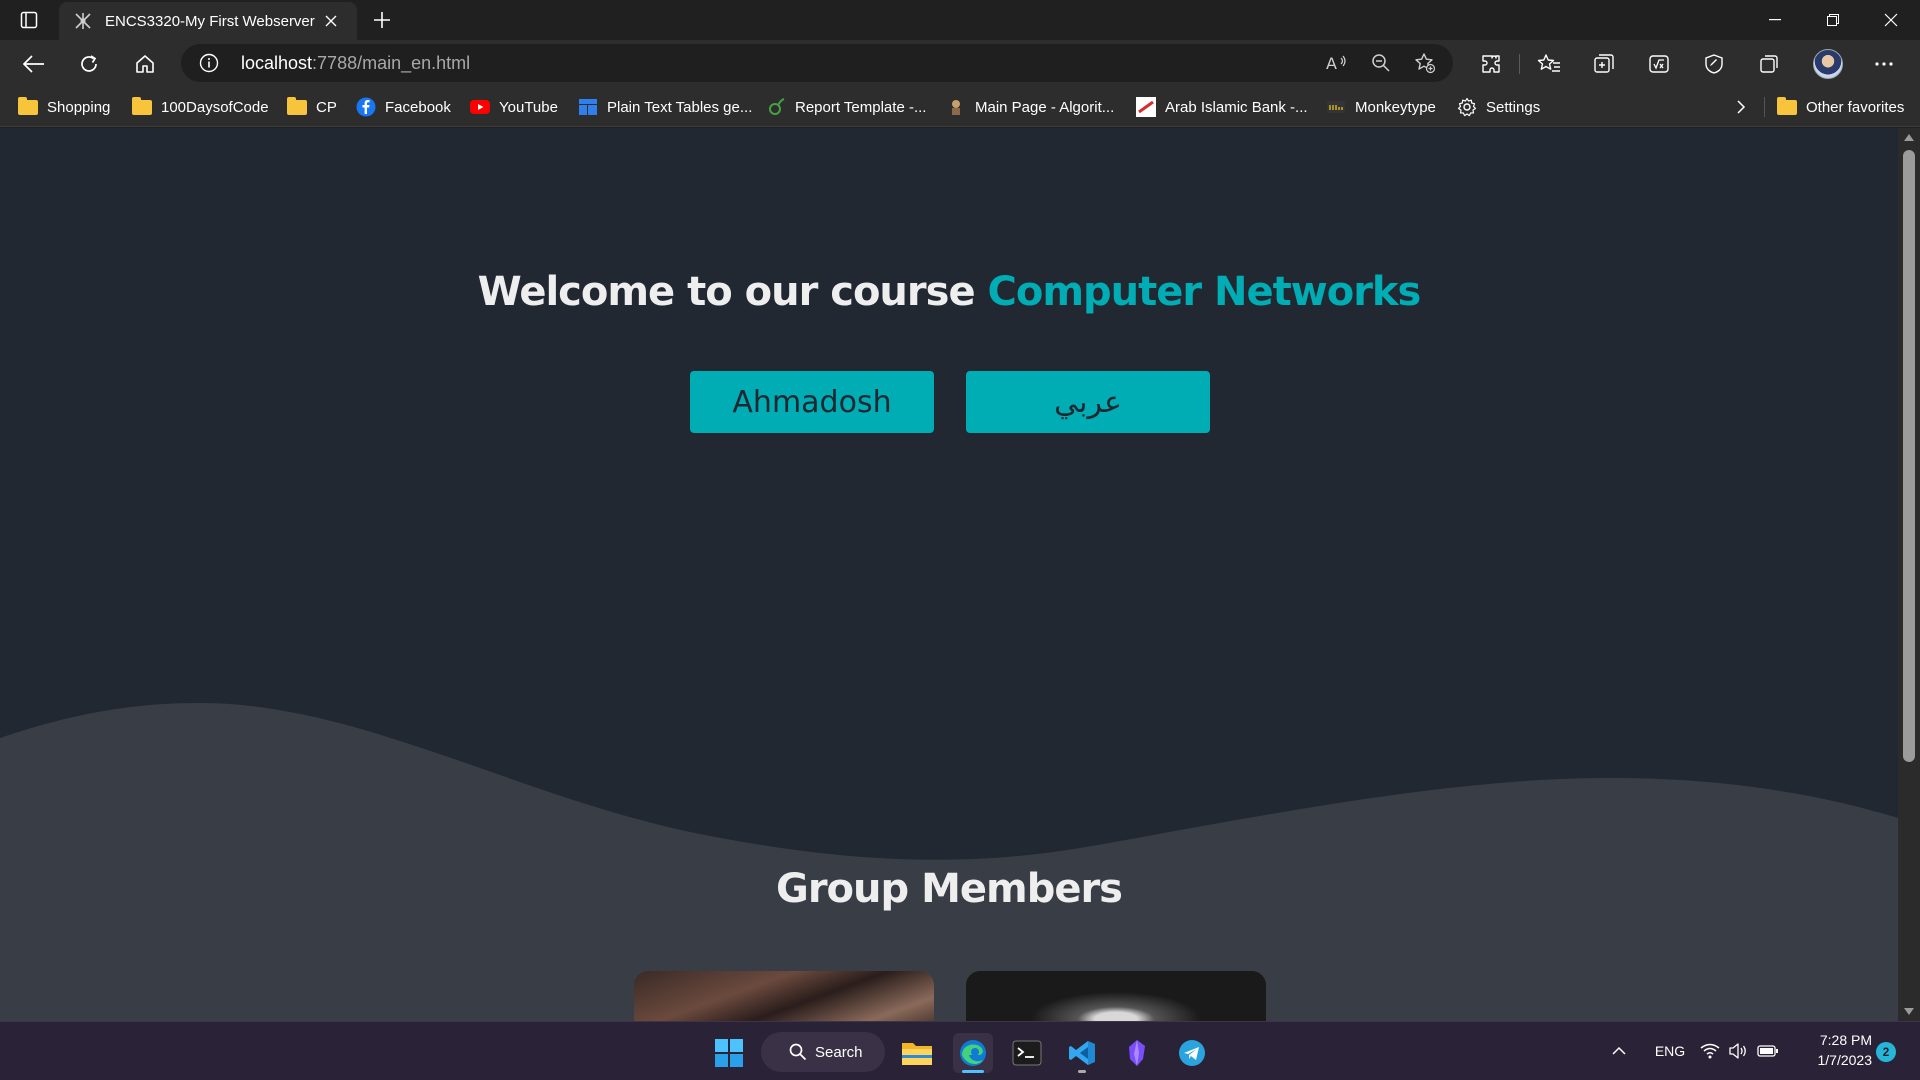 This screenshot has height=1080, width=1920. What do you see at coordinates (812, 402) in the screenshot?
I see `ahmadosh-button: Ahmadosh` at bounding box center [812, 402].